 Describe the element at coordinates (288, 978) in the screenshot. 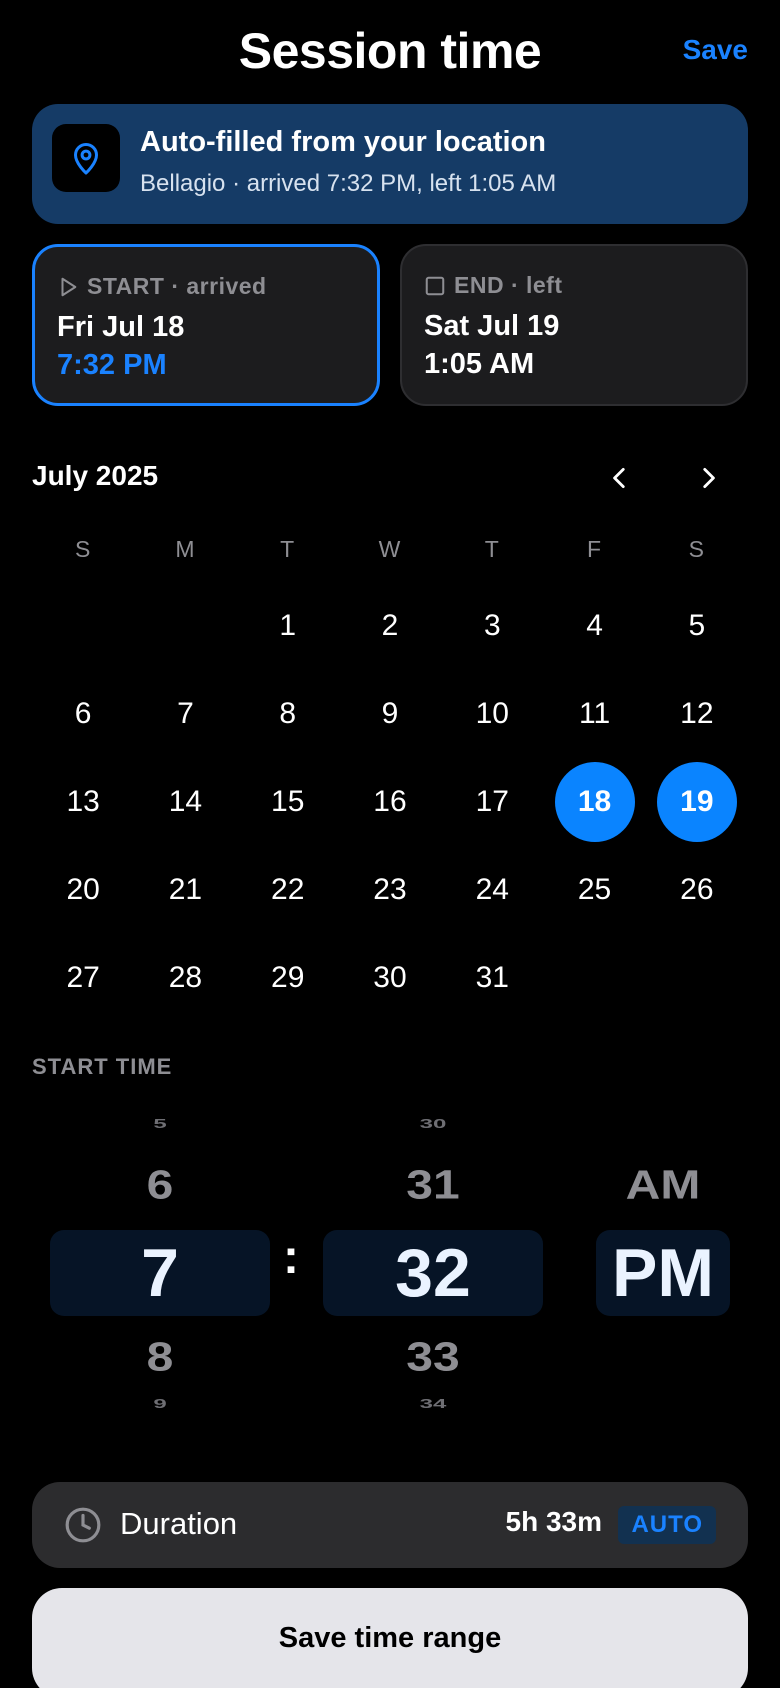

I see `day-cell: 29` at that location.